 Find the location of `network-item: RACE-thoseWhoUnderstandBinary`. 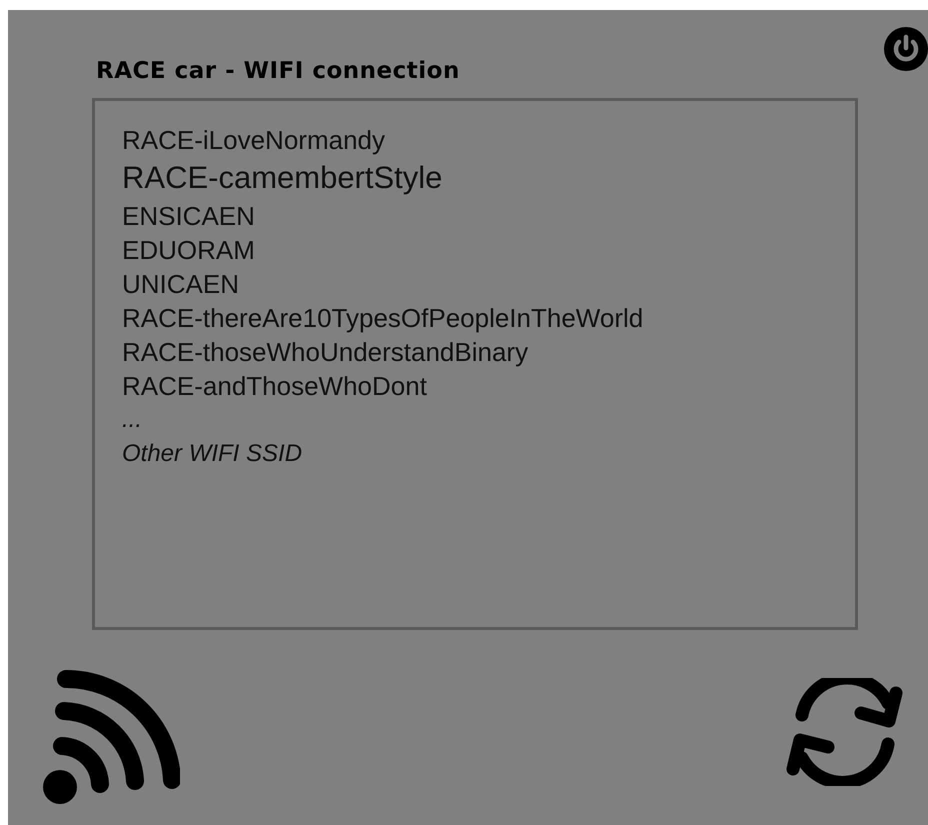

network-item: RACE-thoseWhoUnderstandBinary is located at coordinates (325, 352).